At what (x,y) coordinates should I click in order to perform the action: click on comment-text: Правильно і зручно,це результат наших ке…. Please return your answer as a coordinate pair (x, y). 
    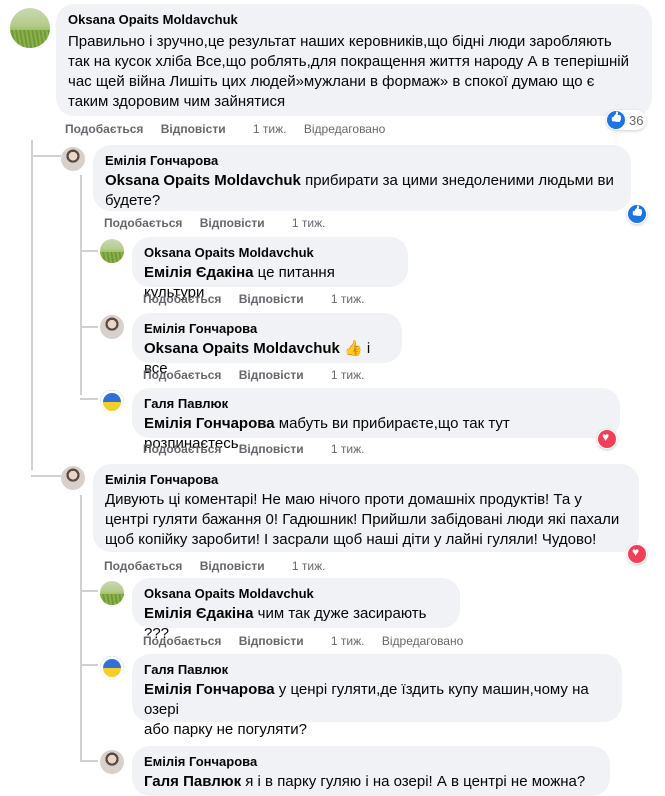
    Looking at the image, I should click on (340, 41).